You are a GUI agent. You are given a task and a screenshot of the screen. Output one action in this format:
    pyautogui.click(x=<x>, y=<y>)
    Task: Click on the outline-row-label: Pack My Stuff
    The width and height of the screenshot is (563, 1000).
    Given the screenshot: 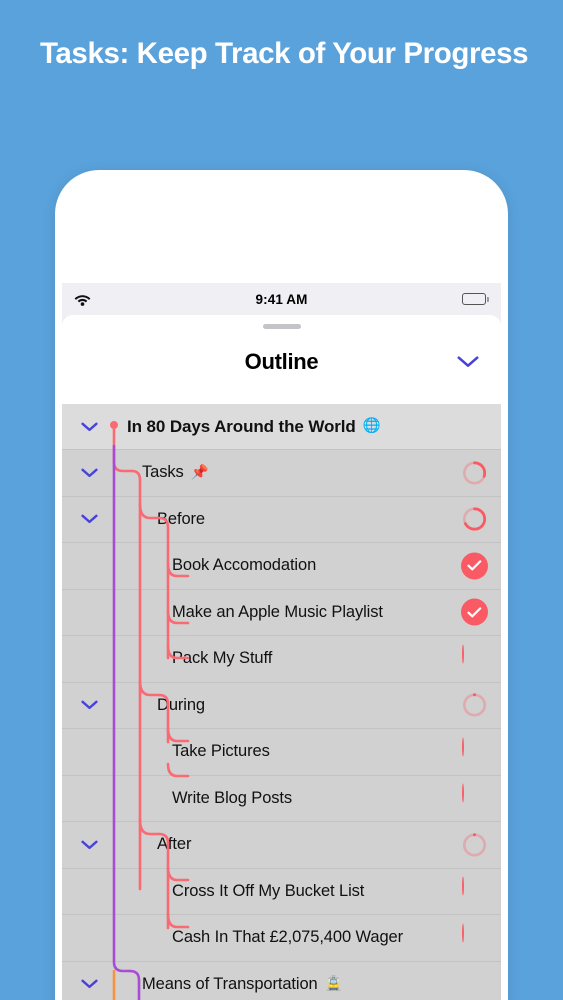 What is the action you would take?
    pyautogui.click(x=222, y=658)
    